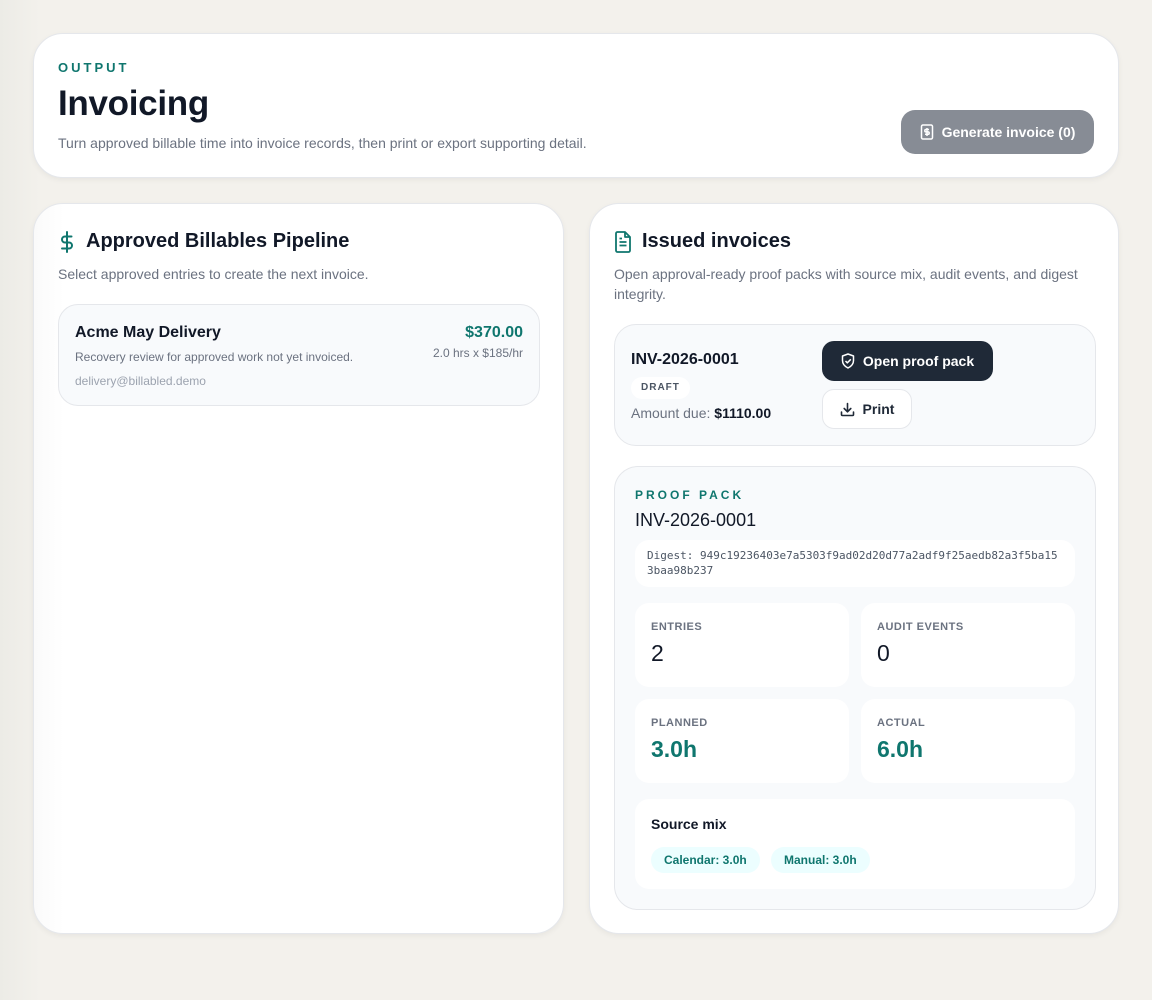 This screenshot has height=1000, width=1152. I want to click on pipeline-heading: Approved Billables Pipeline, so click(203, 241).